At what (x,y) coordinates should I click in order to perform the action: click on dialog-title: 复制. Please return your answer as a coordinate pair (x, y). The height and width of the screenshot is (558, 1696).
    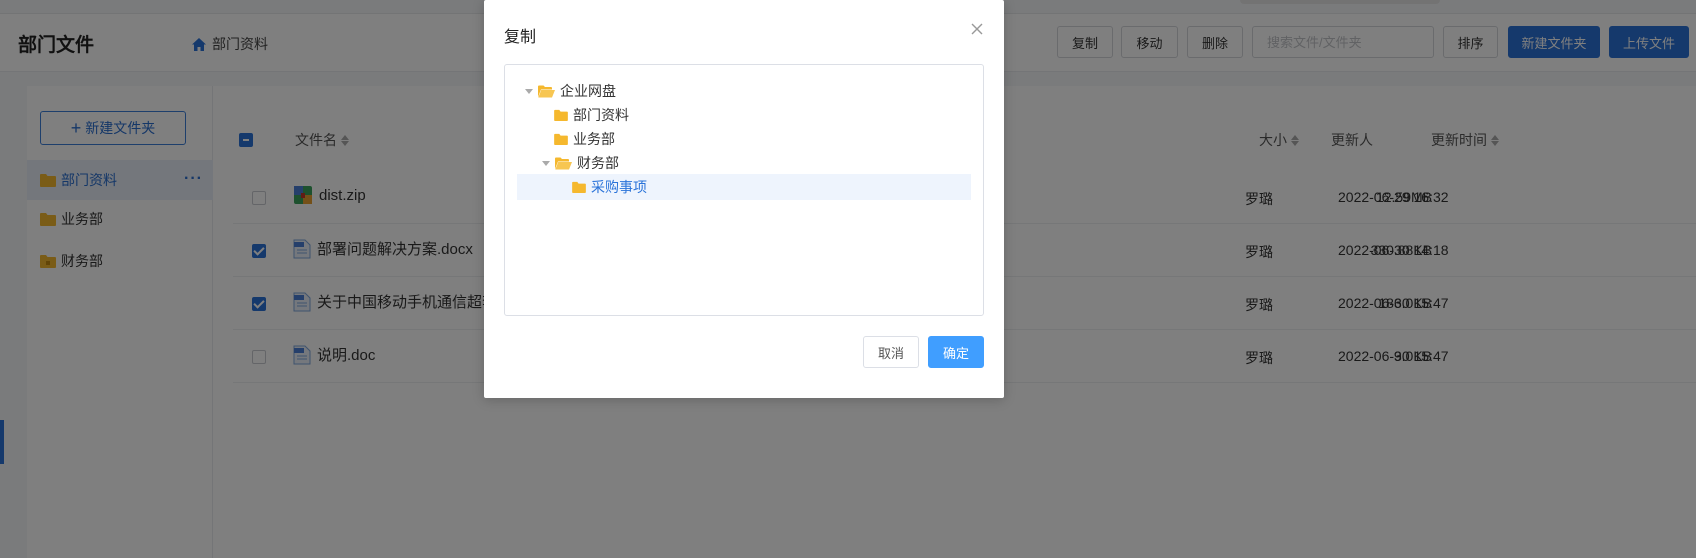
    Looking at the image, I should click on (520, 37).